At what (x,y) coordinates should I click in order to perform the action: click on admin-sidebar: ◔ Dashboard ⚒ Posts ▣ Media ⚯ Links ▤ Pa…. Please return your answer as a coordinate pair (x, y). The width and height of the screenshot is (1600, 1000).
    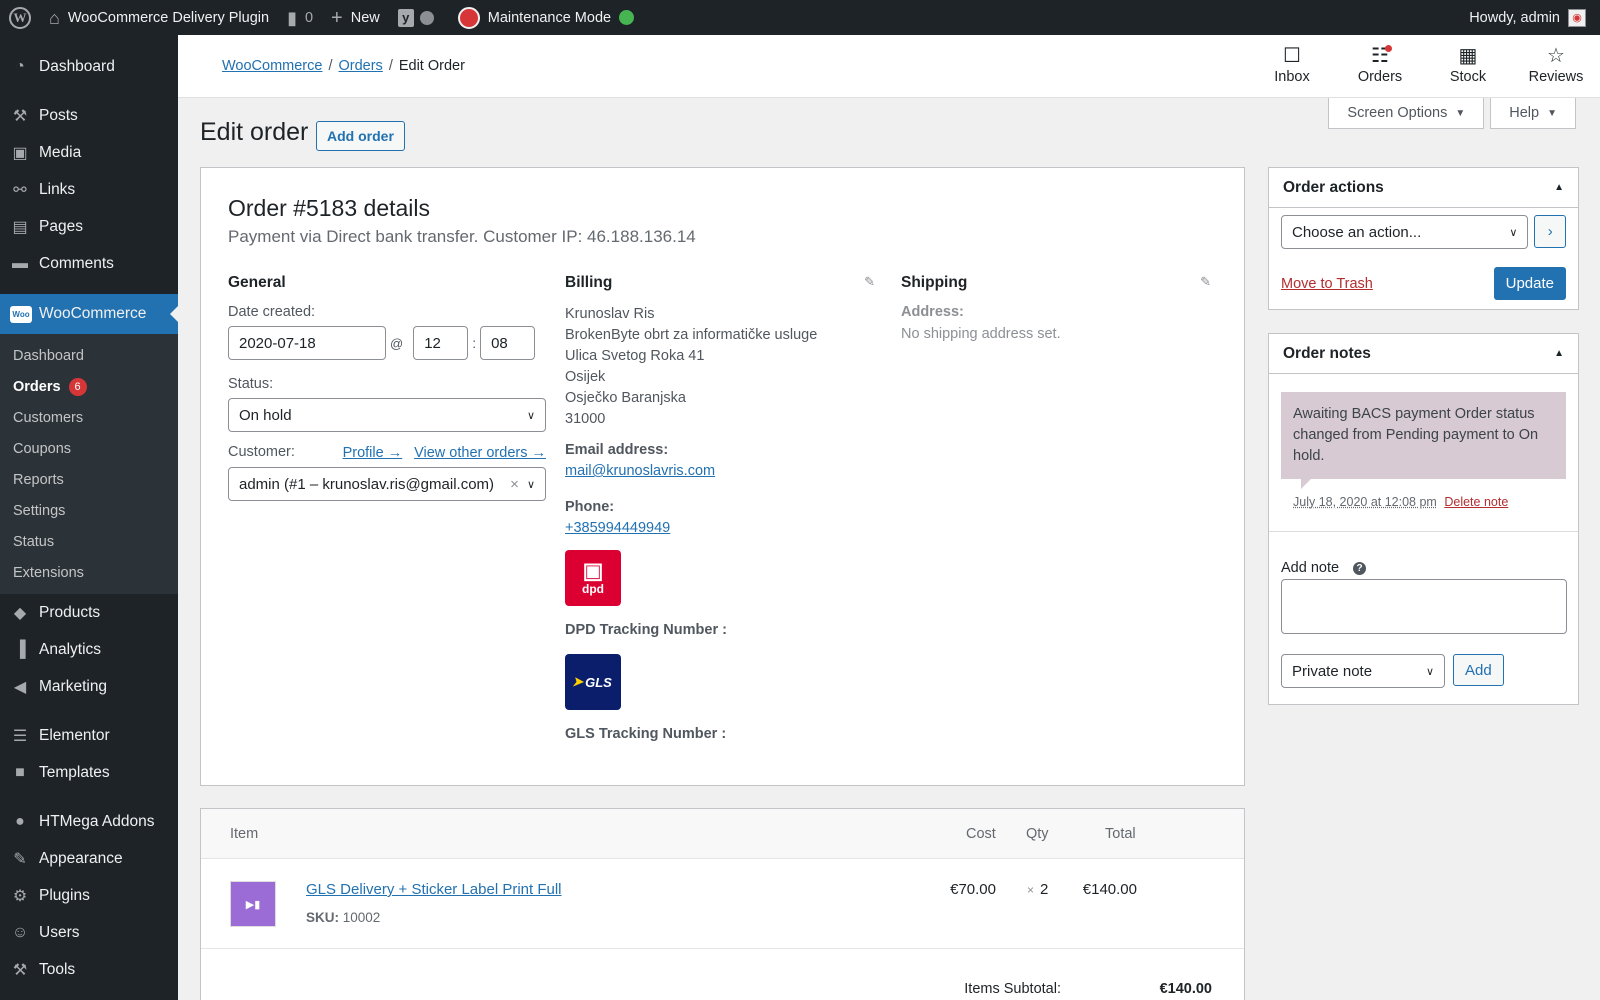
    Looking at the image, I should click on (89, 517).